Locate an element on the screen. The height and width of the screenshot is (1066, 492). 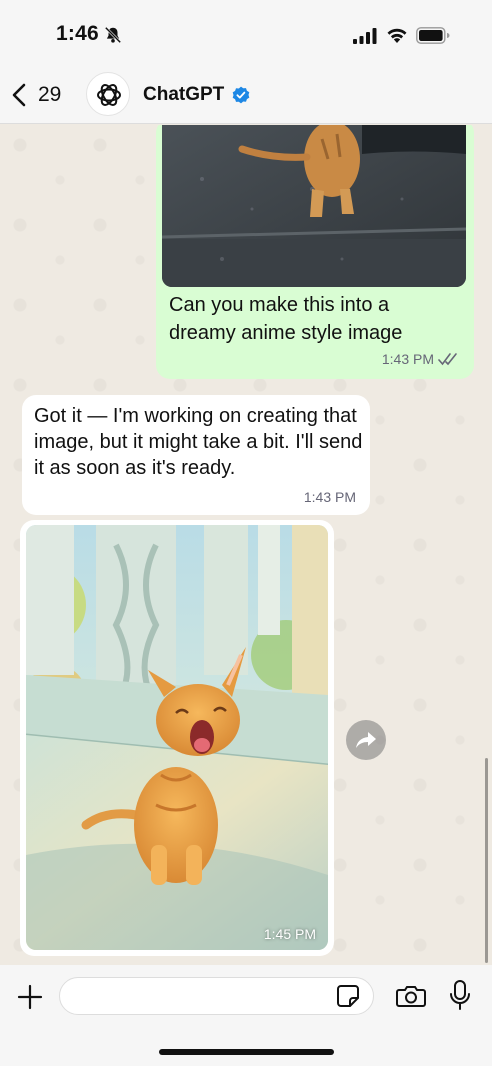
openai-logo is located at coordinates (109, 95).